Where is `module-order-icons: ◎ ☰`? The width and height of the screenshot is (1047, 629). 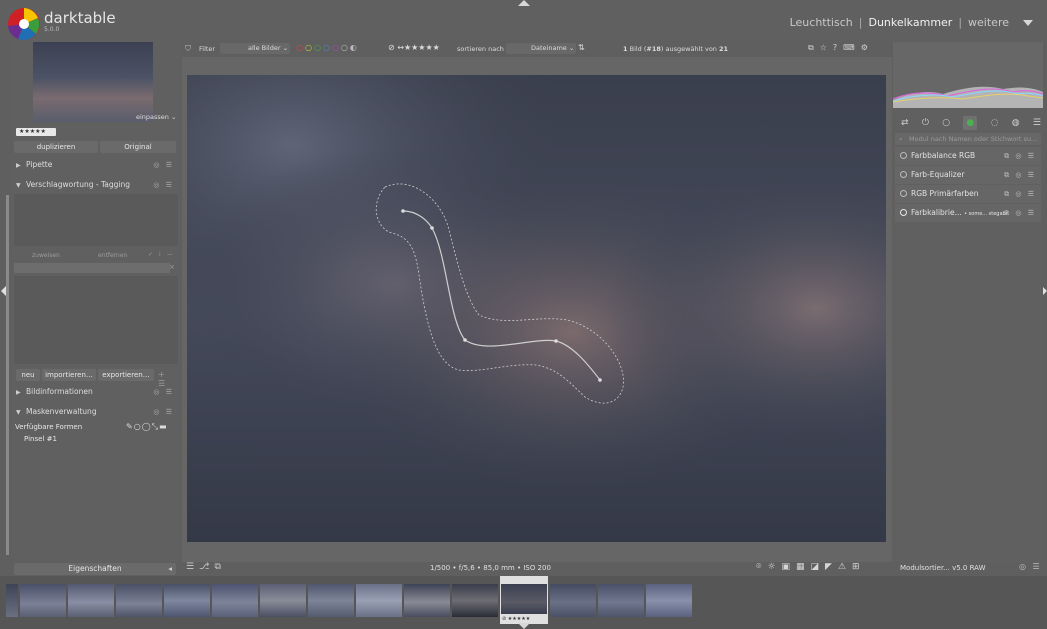 module-order-icons: ◎ ☰ is located at coordinates (1030, 566).